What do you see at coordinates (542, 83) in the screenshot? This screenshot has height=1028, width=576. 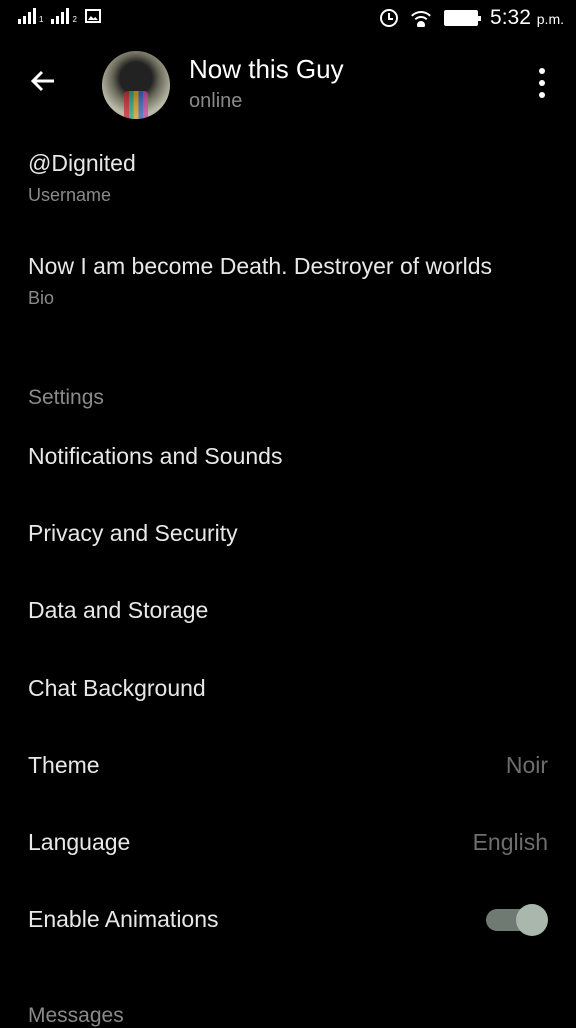 I see `more-options-button` at bounding box center [542, 83].